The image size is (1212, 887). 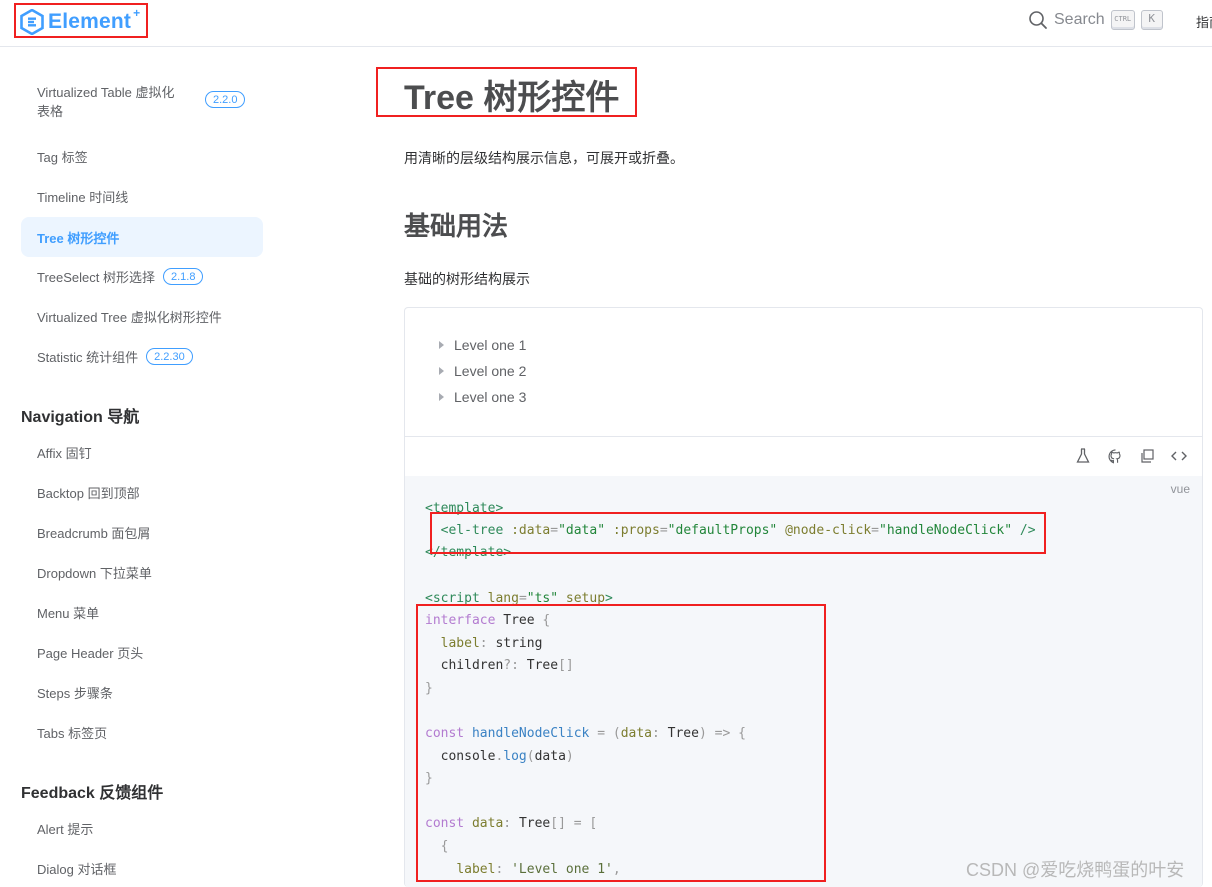 What do you see at coordinates (75, 693) in the screenshot?
I see `sidebar-item-label: Steps 步骤条` at bounding box center [75, 693].